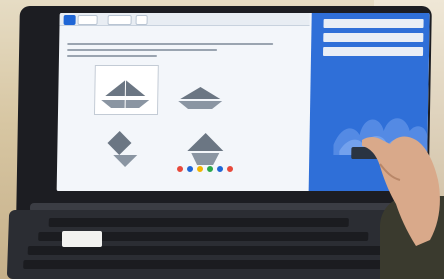 This screenshot has height=279, width=444. Describe the element at coordinates (184, 19) in the screenshot. I see `app-toolbar` at that location.